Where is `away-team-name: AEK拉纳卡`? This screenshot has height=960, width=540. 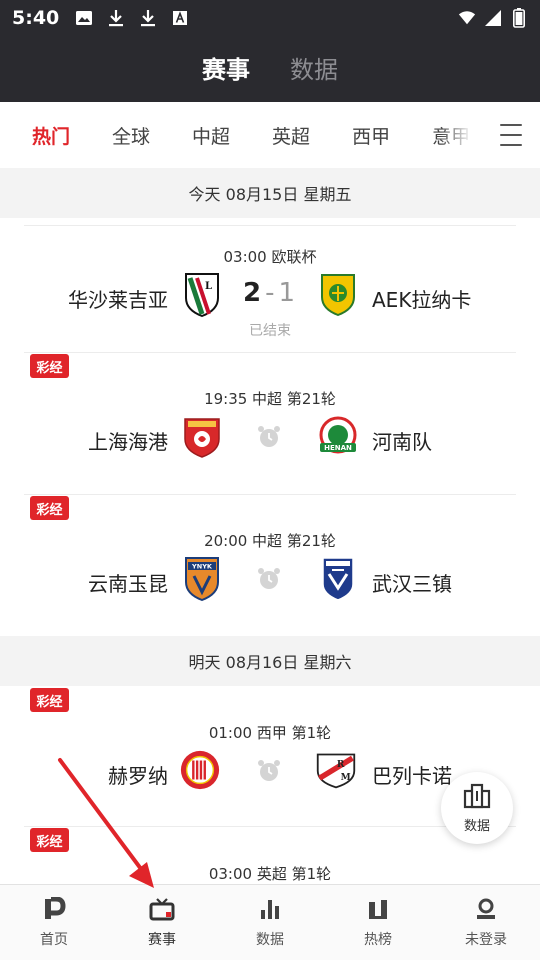
away-team-name: AEK拉纳卡 is located at coordinates (422, 300).